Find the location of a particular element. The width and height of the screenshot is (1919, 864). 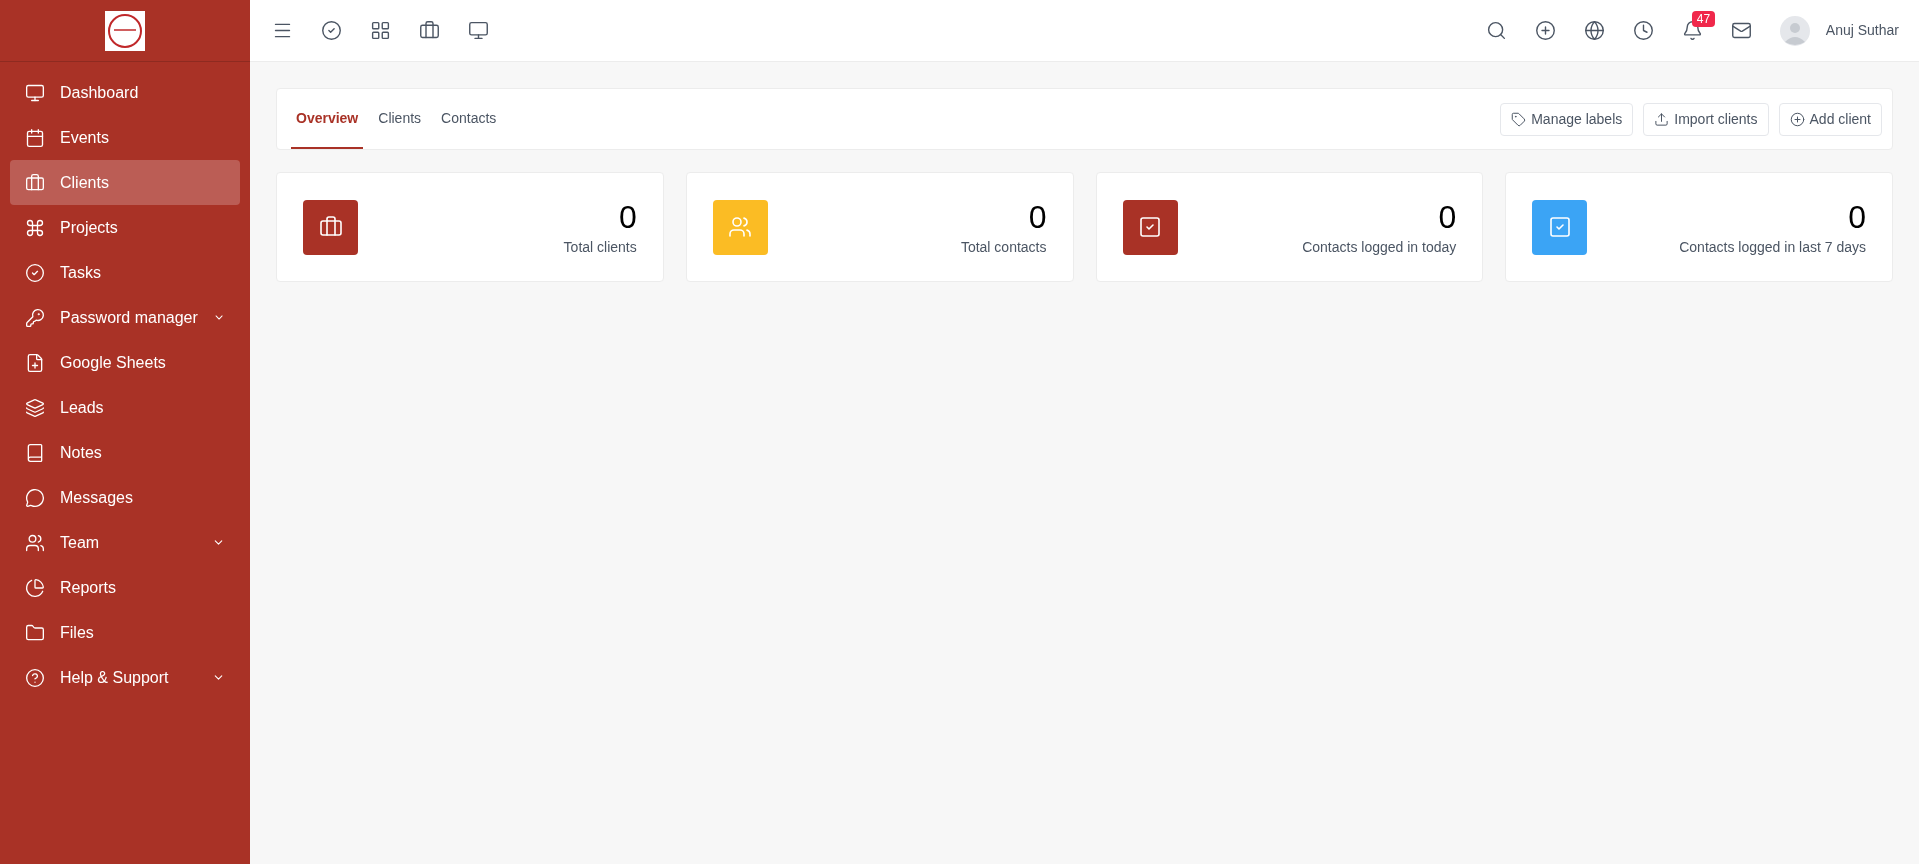

tag-icon is located at coordinates (1519, 119).